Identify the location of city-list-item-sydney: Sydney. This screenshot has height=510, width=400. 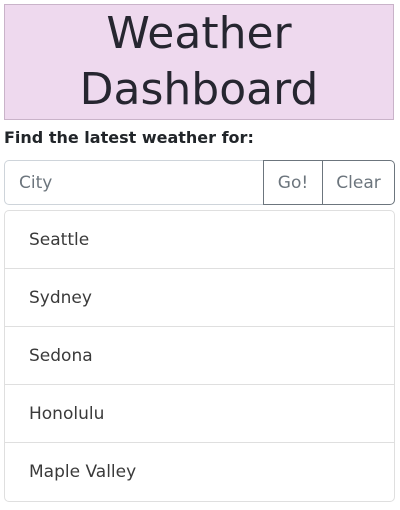
(199, 298).